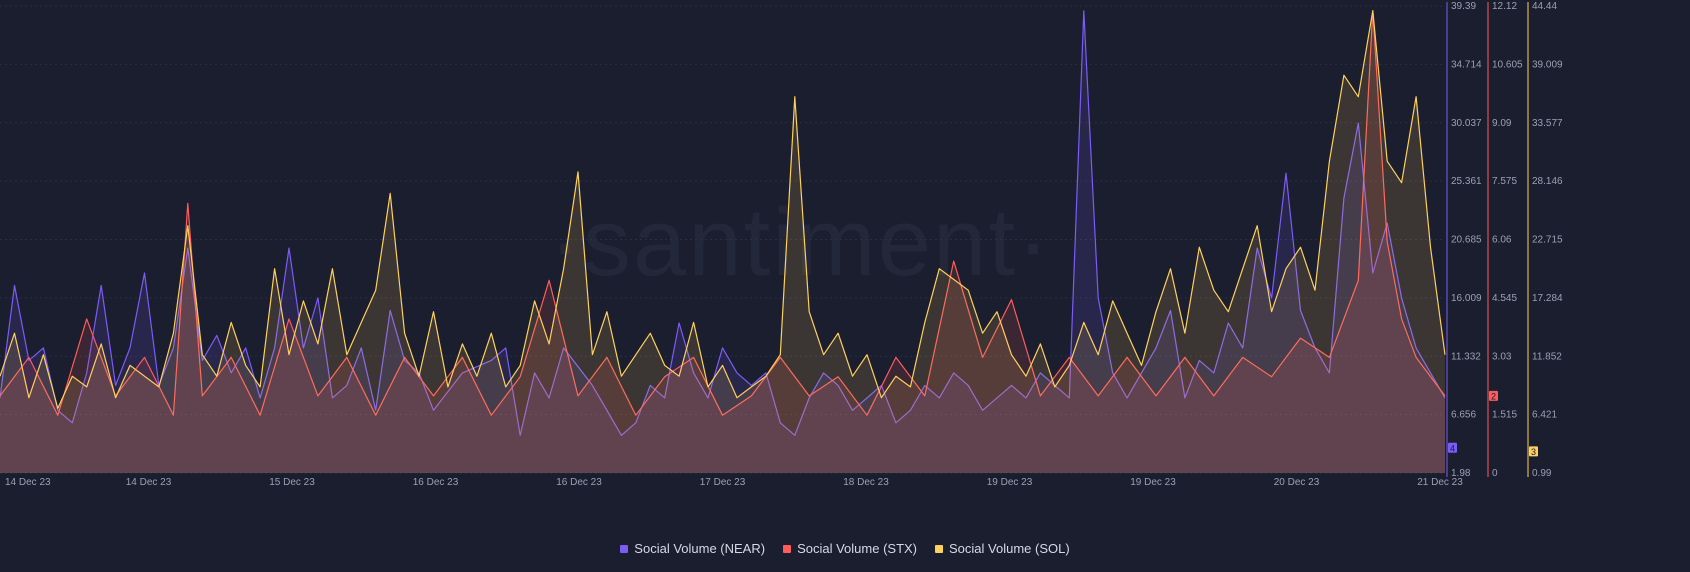 Image resolution: width=1690 pixels, height=572 pixels. What do you see at coordinates (1493, 396) in the screenshot?
I see `current-value-stx: 2` at bounding box center [1493, 396].